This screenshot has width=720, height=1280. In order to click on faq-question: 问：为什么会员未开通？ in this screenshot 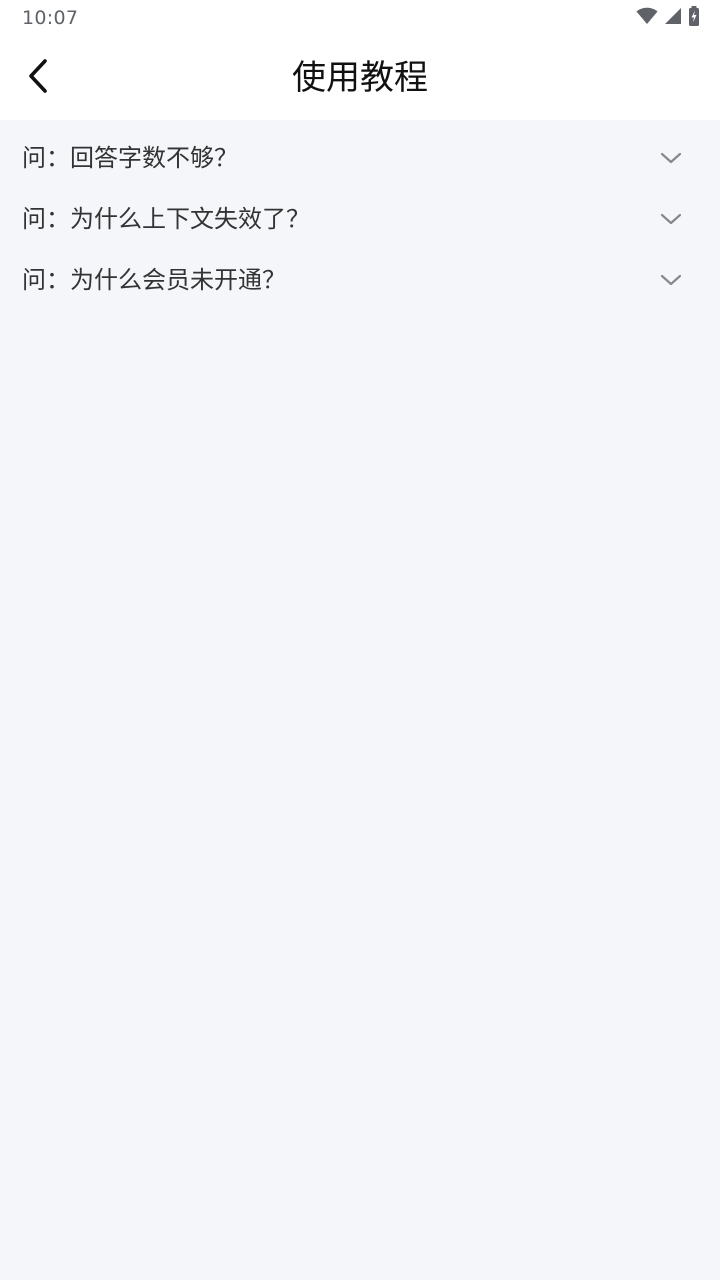, I will do `click(154, 280)`.